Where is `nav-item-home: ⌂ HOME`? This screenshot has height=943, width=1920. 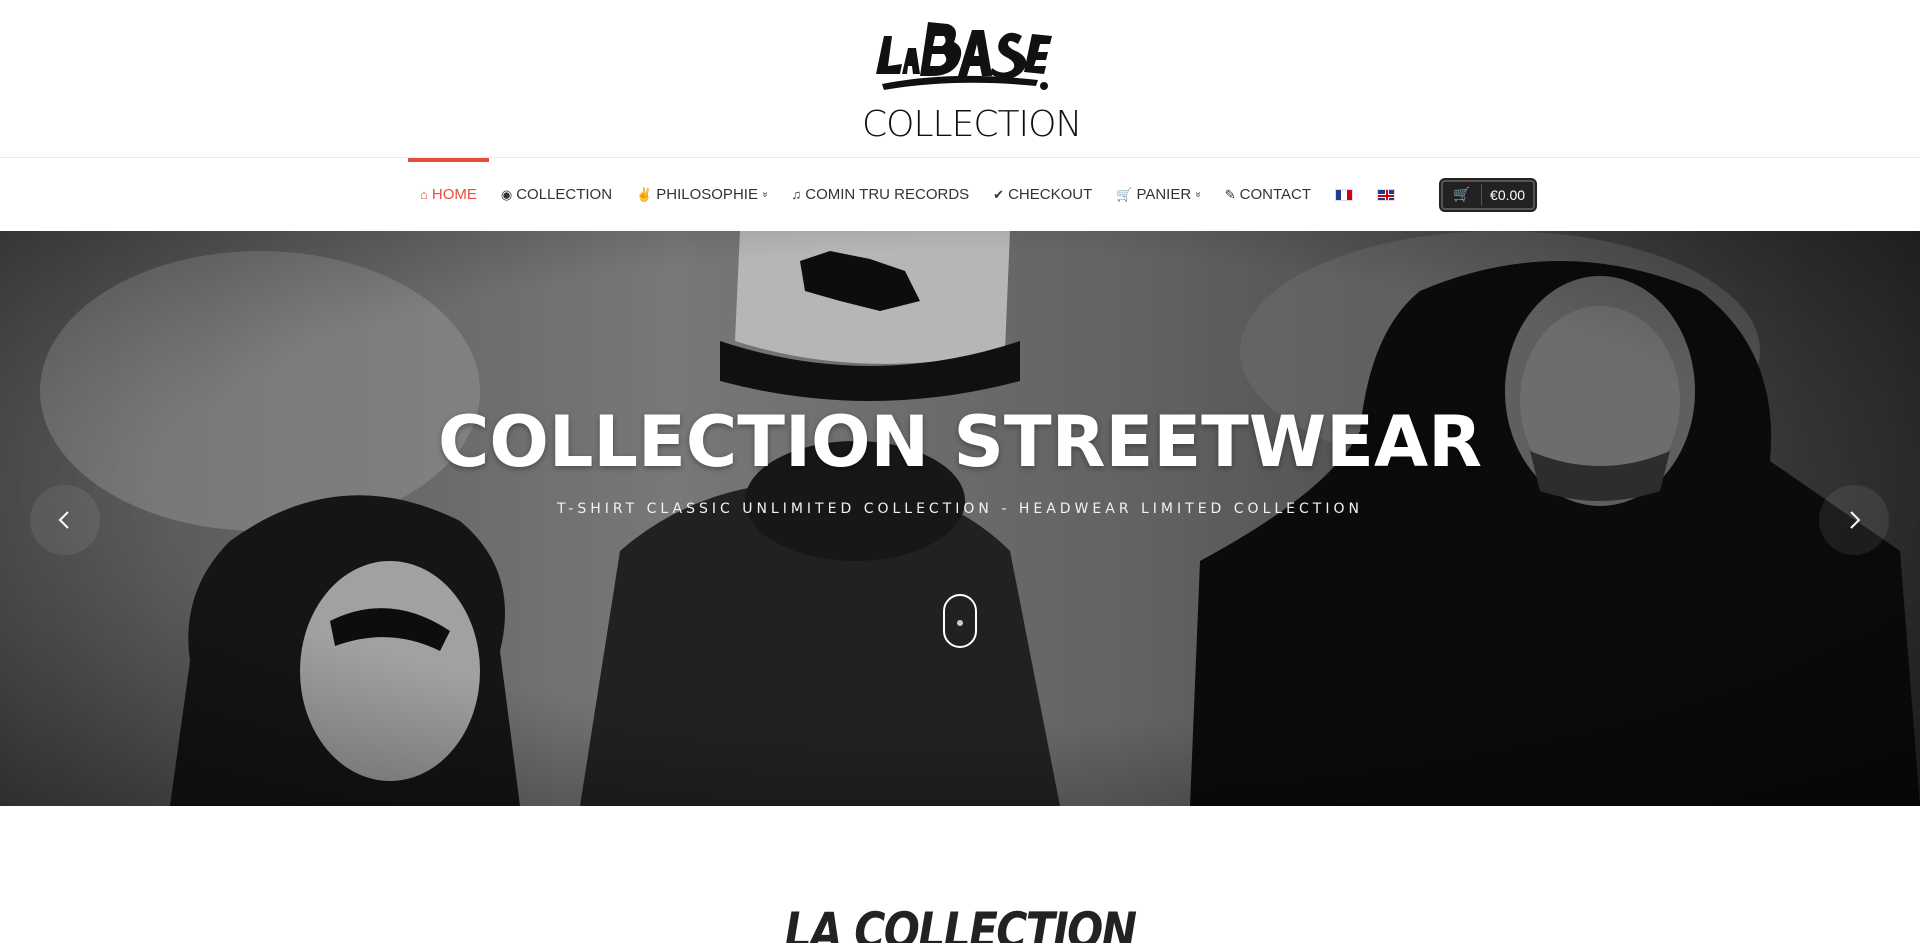
nav-item-home: ⌂ HOME is located at coordinates (448, 194).